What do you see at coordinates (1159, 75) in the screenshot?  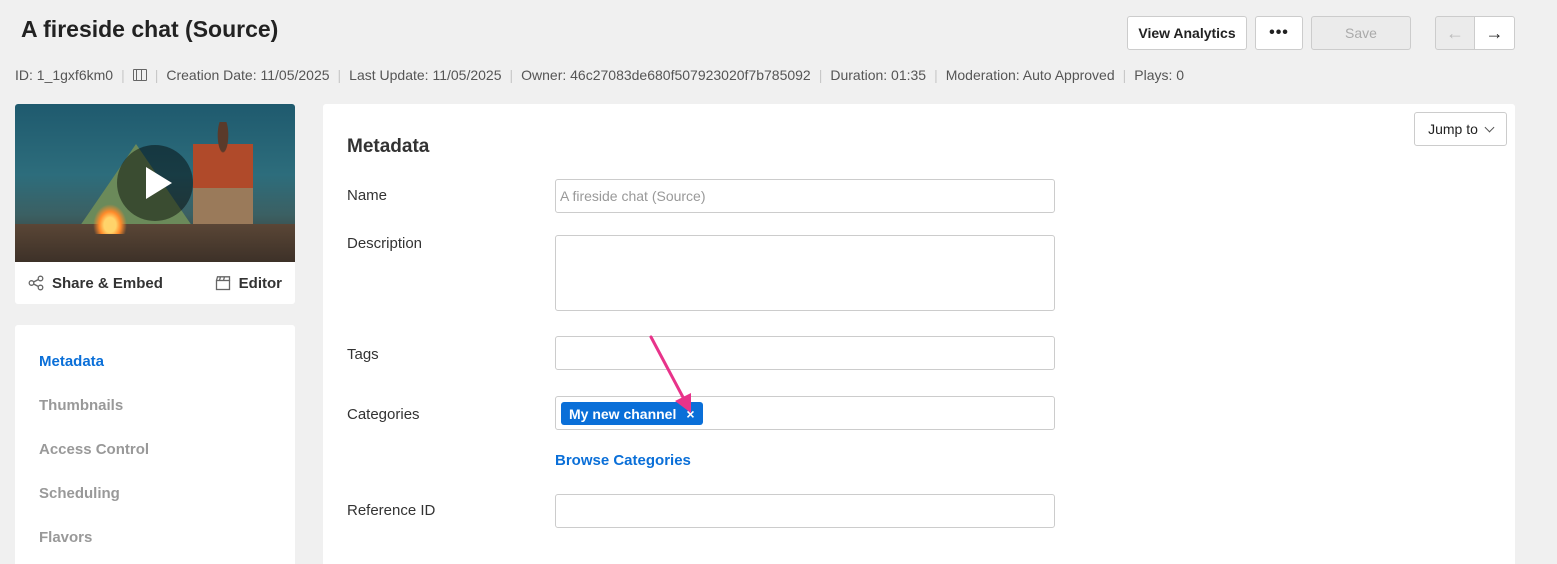 I see `plays-count: Plays: 0` at bounding box center [1159, 75].